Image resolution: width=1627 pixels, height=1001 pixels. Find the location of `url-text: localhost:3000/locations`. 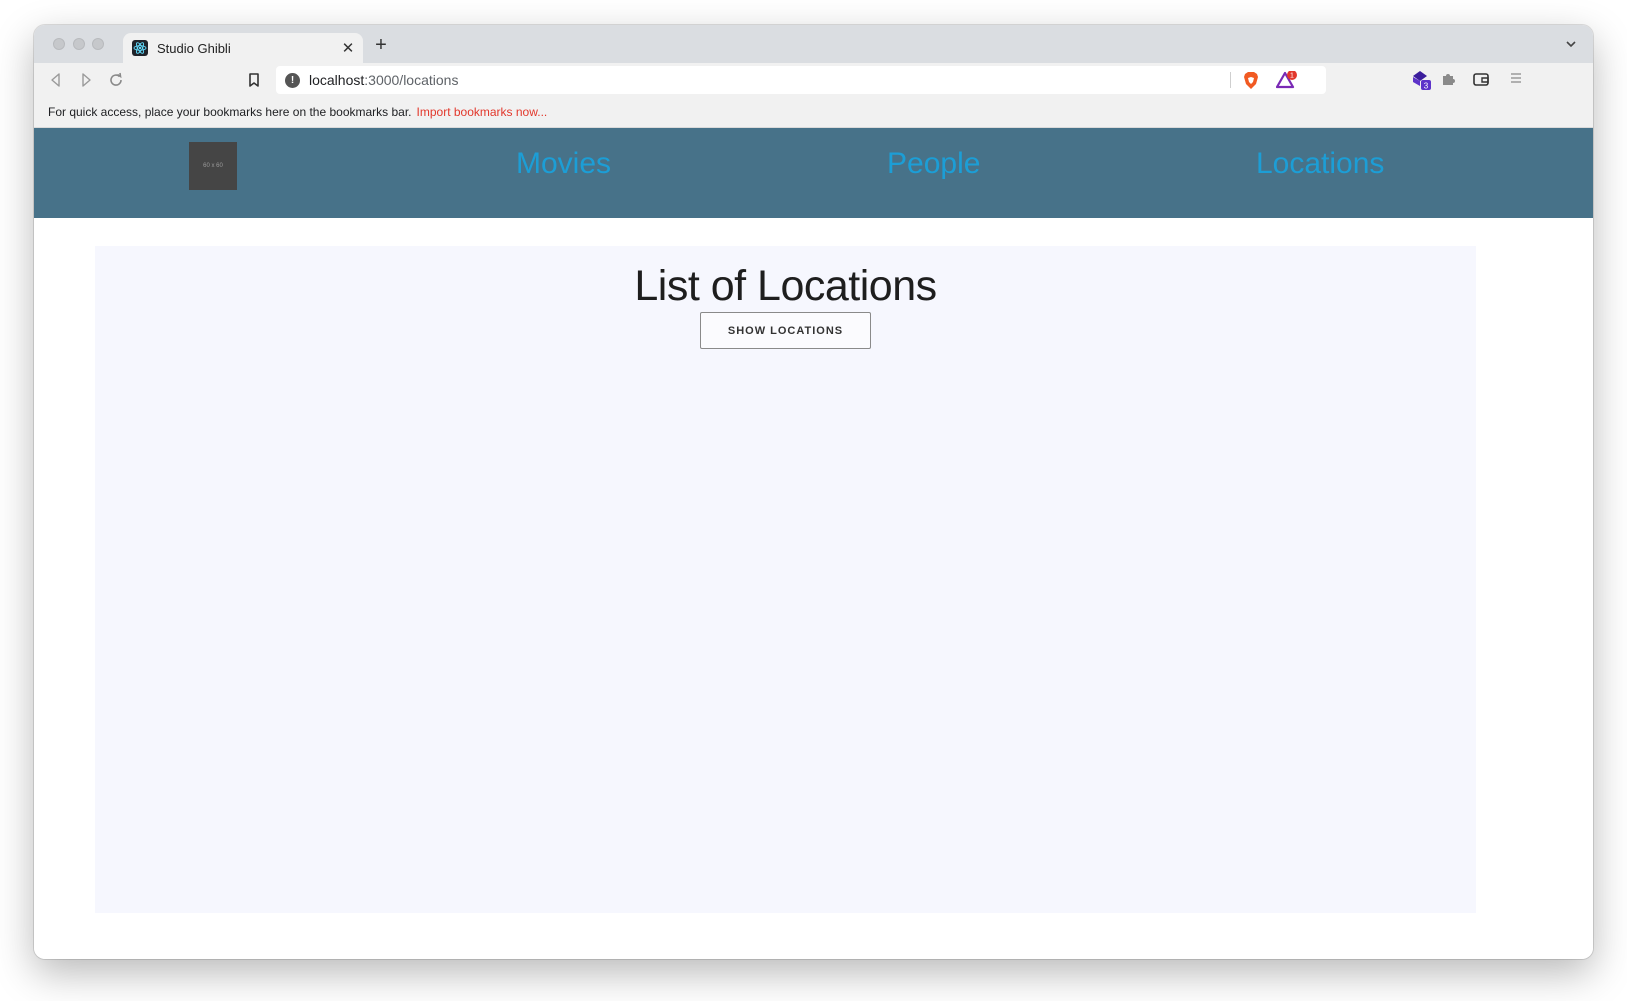

url-text: localhost:3000/locations is located at coordinates (383, 80).